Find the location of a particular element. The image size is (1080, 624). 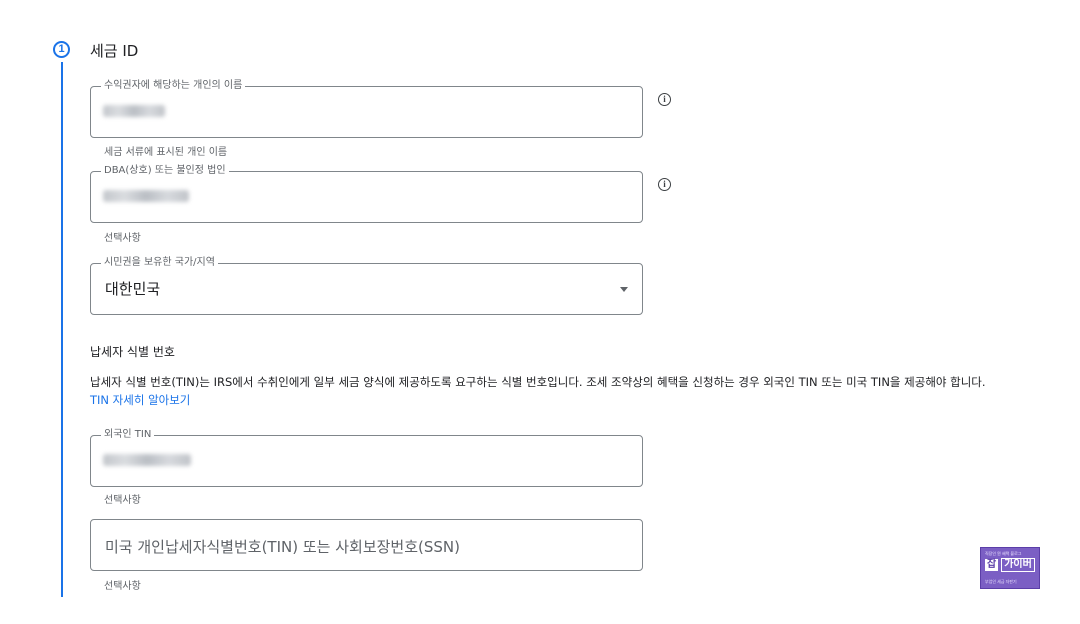

step-number-badge: 1 is located at coordinates (61, 49).